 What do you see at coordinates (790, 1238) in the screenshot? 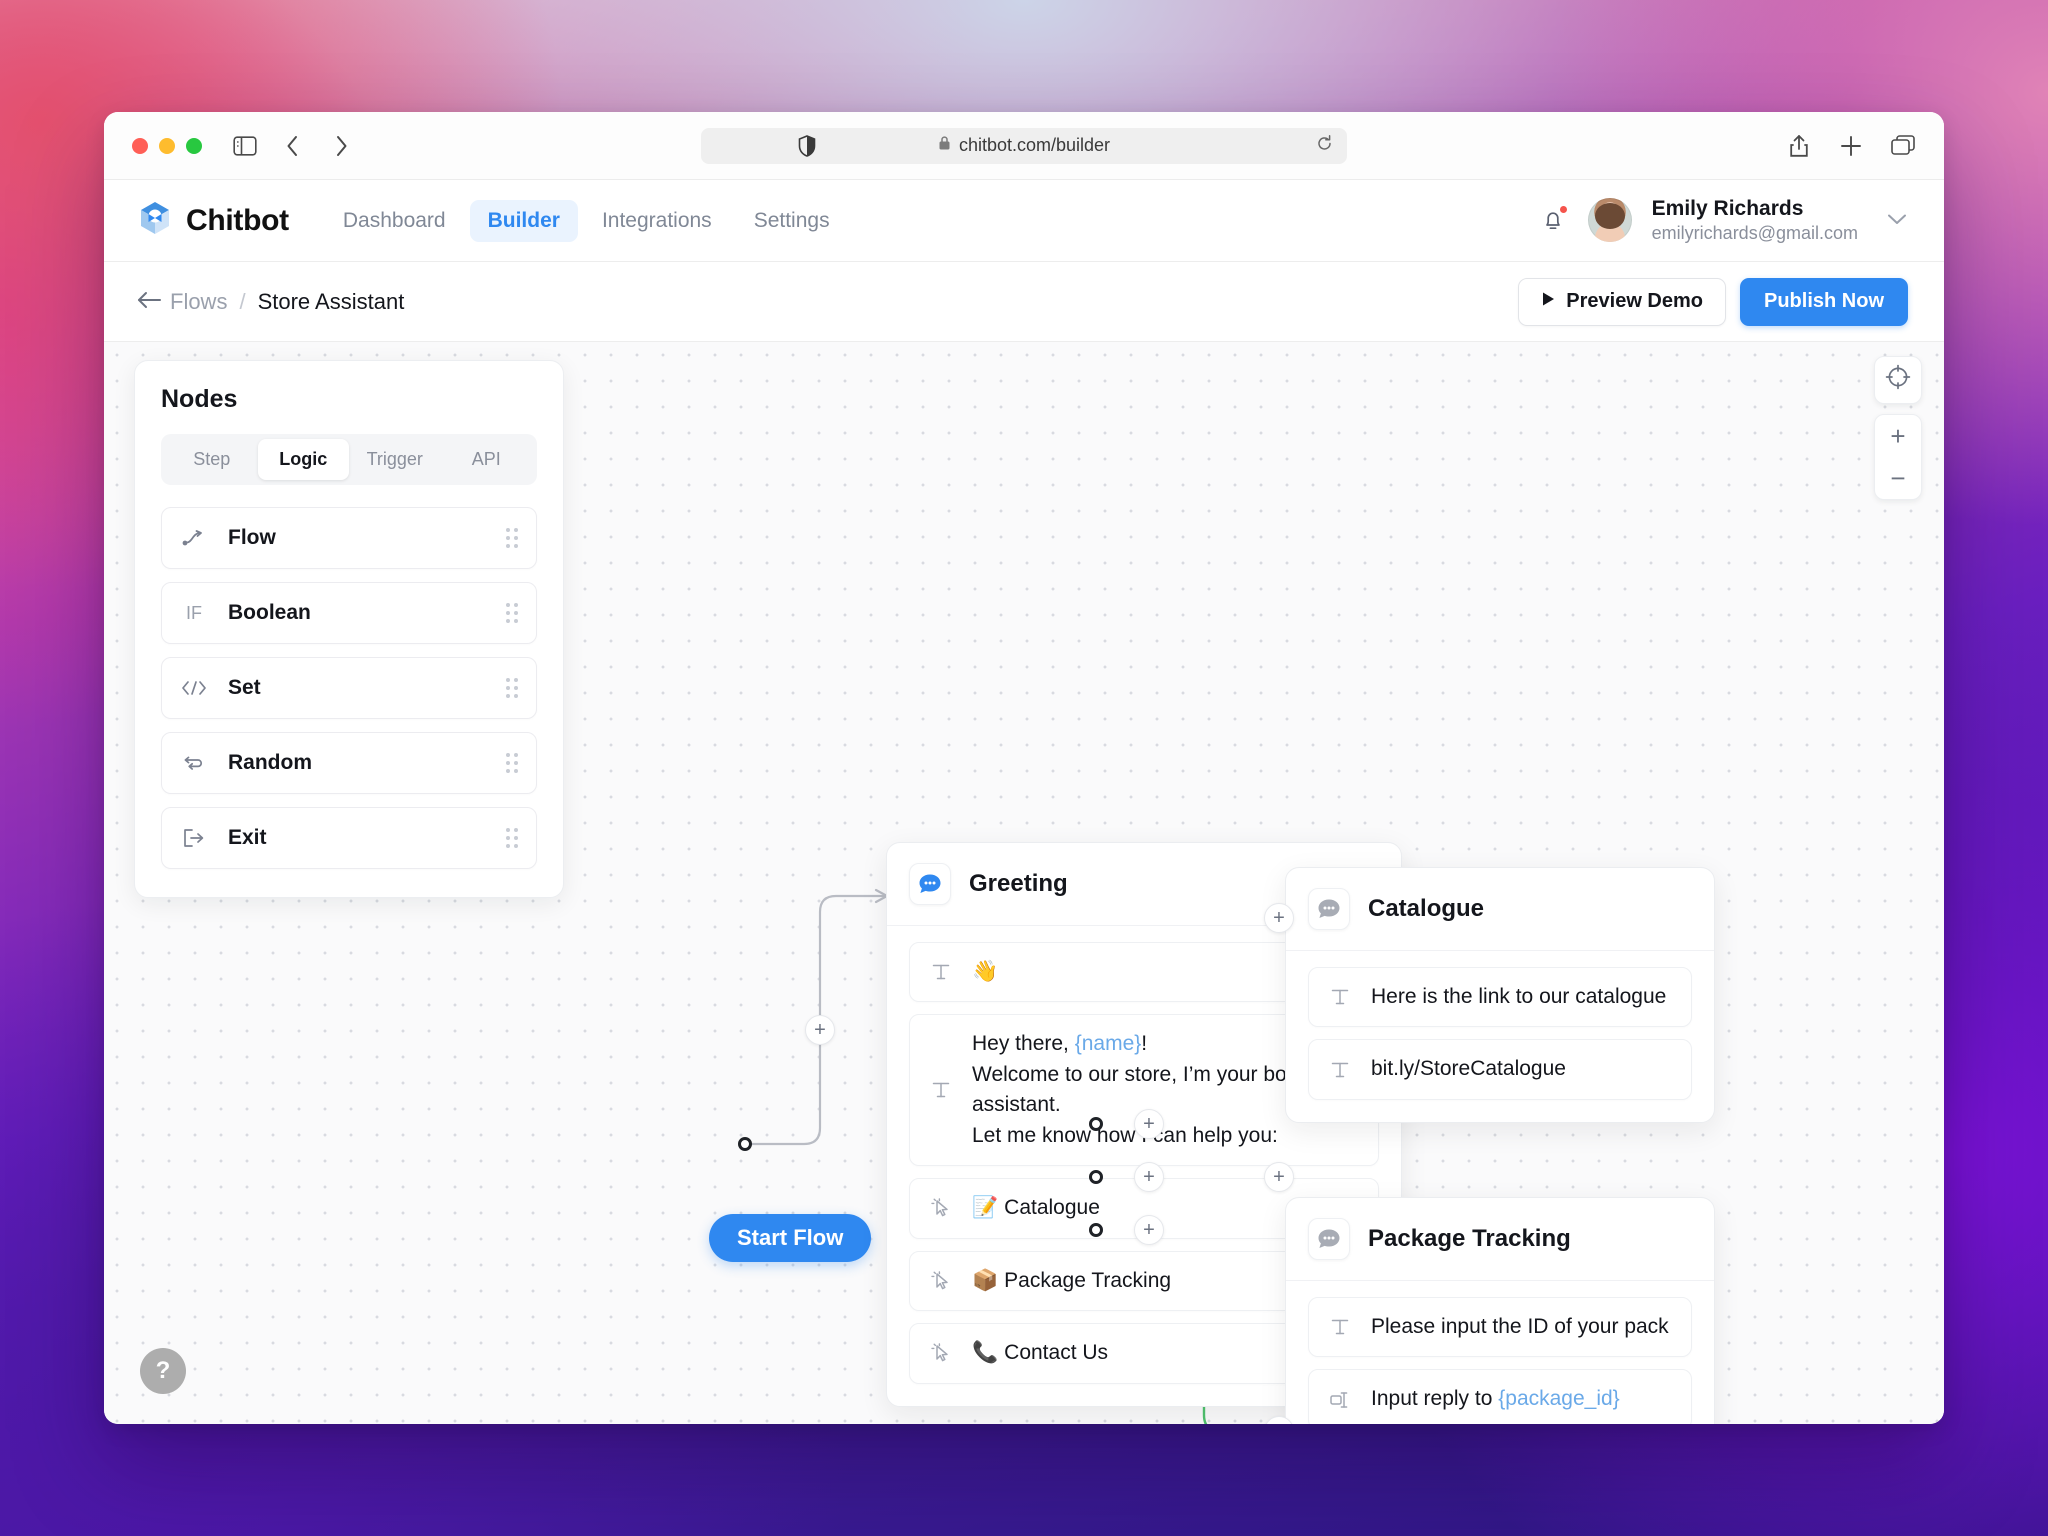
I see `start-flow-node: Start Flow` at bounding box center [790, 1238].